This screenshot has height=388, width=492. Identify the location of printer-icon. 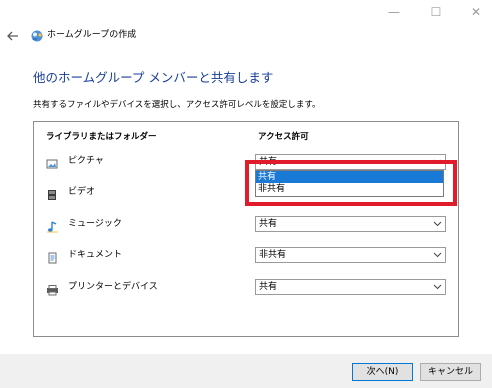
(52, 288).